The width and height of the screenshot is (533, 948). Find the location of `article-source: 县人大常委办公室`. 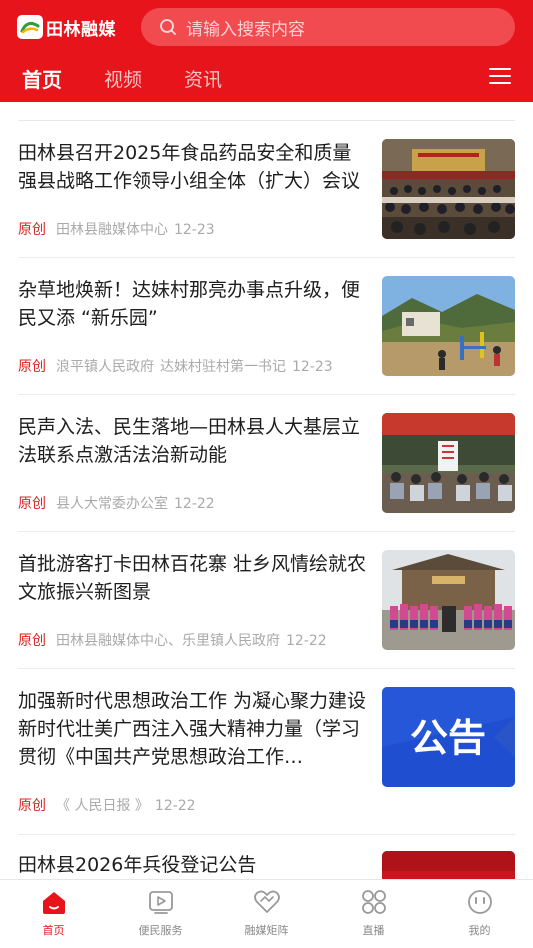

article-source: 县人大常委办公室 is located at coordinates (112, 504).